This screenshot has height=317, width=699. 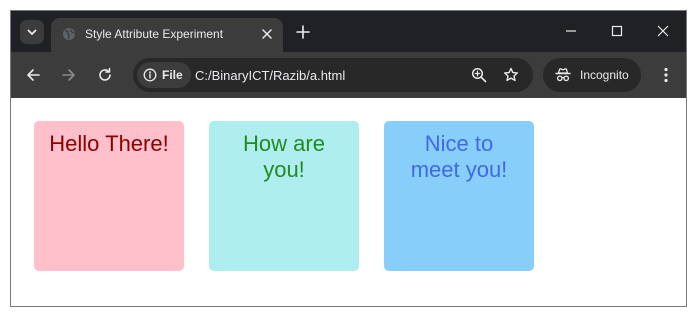 I want to click on toolbar: File C:/BinaryICT/Razib/a.html Incognito, so click(x=348, y=75).